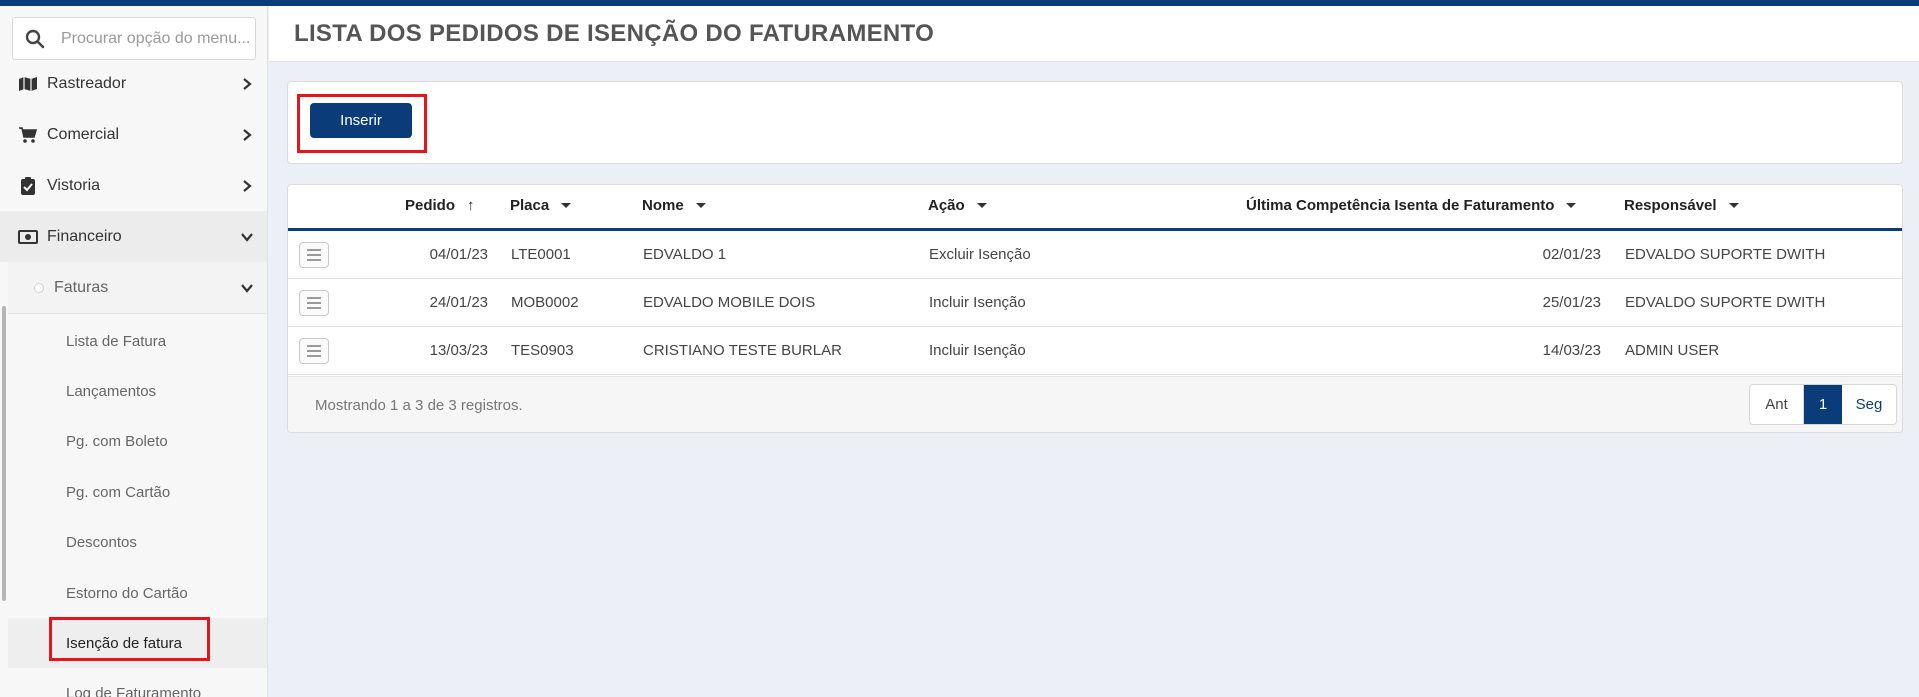 The width and height of the screenshot is (1919, 697). I want to click on sidebar-subitem-label: Lançamentos, so click(111, 391).